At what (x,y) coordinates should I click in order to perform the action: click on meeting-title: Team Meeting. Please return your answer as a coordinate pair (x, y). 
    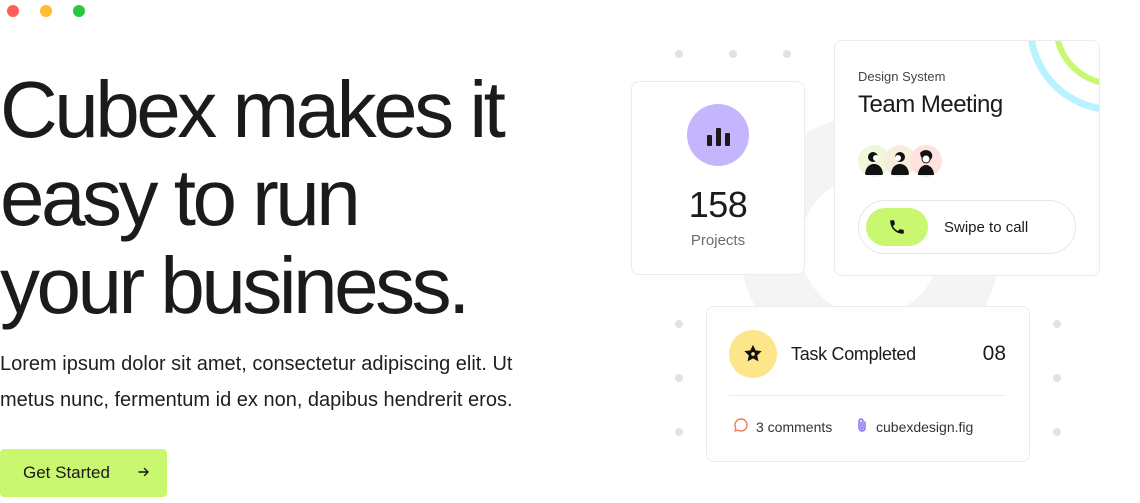
    Looking at the image, I should click on (930, 104).